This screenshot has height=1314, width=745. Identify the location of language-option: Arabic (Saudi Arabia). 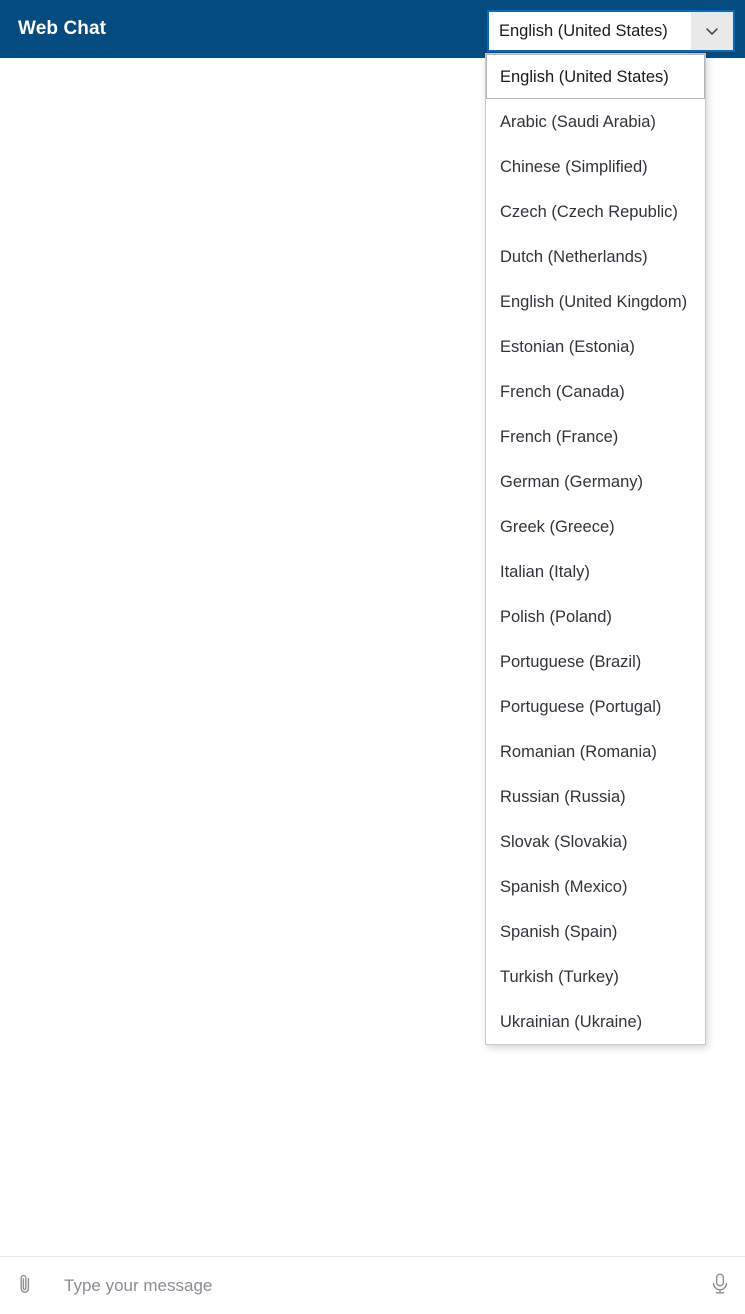
(595, 121).